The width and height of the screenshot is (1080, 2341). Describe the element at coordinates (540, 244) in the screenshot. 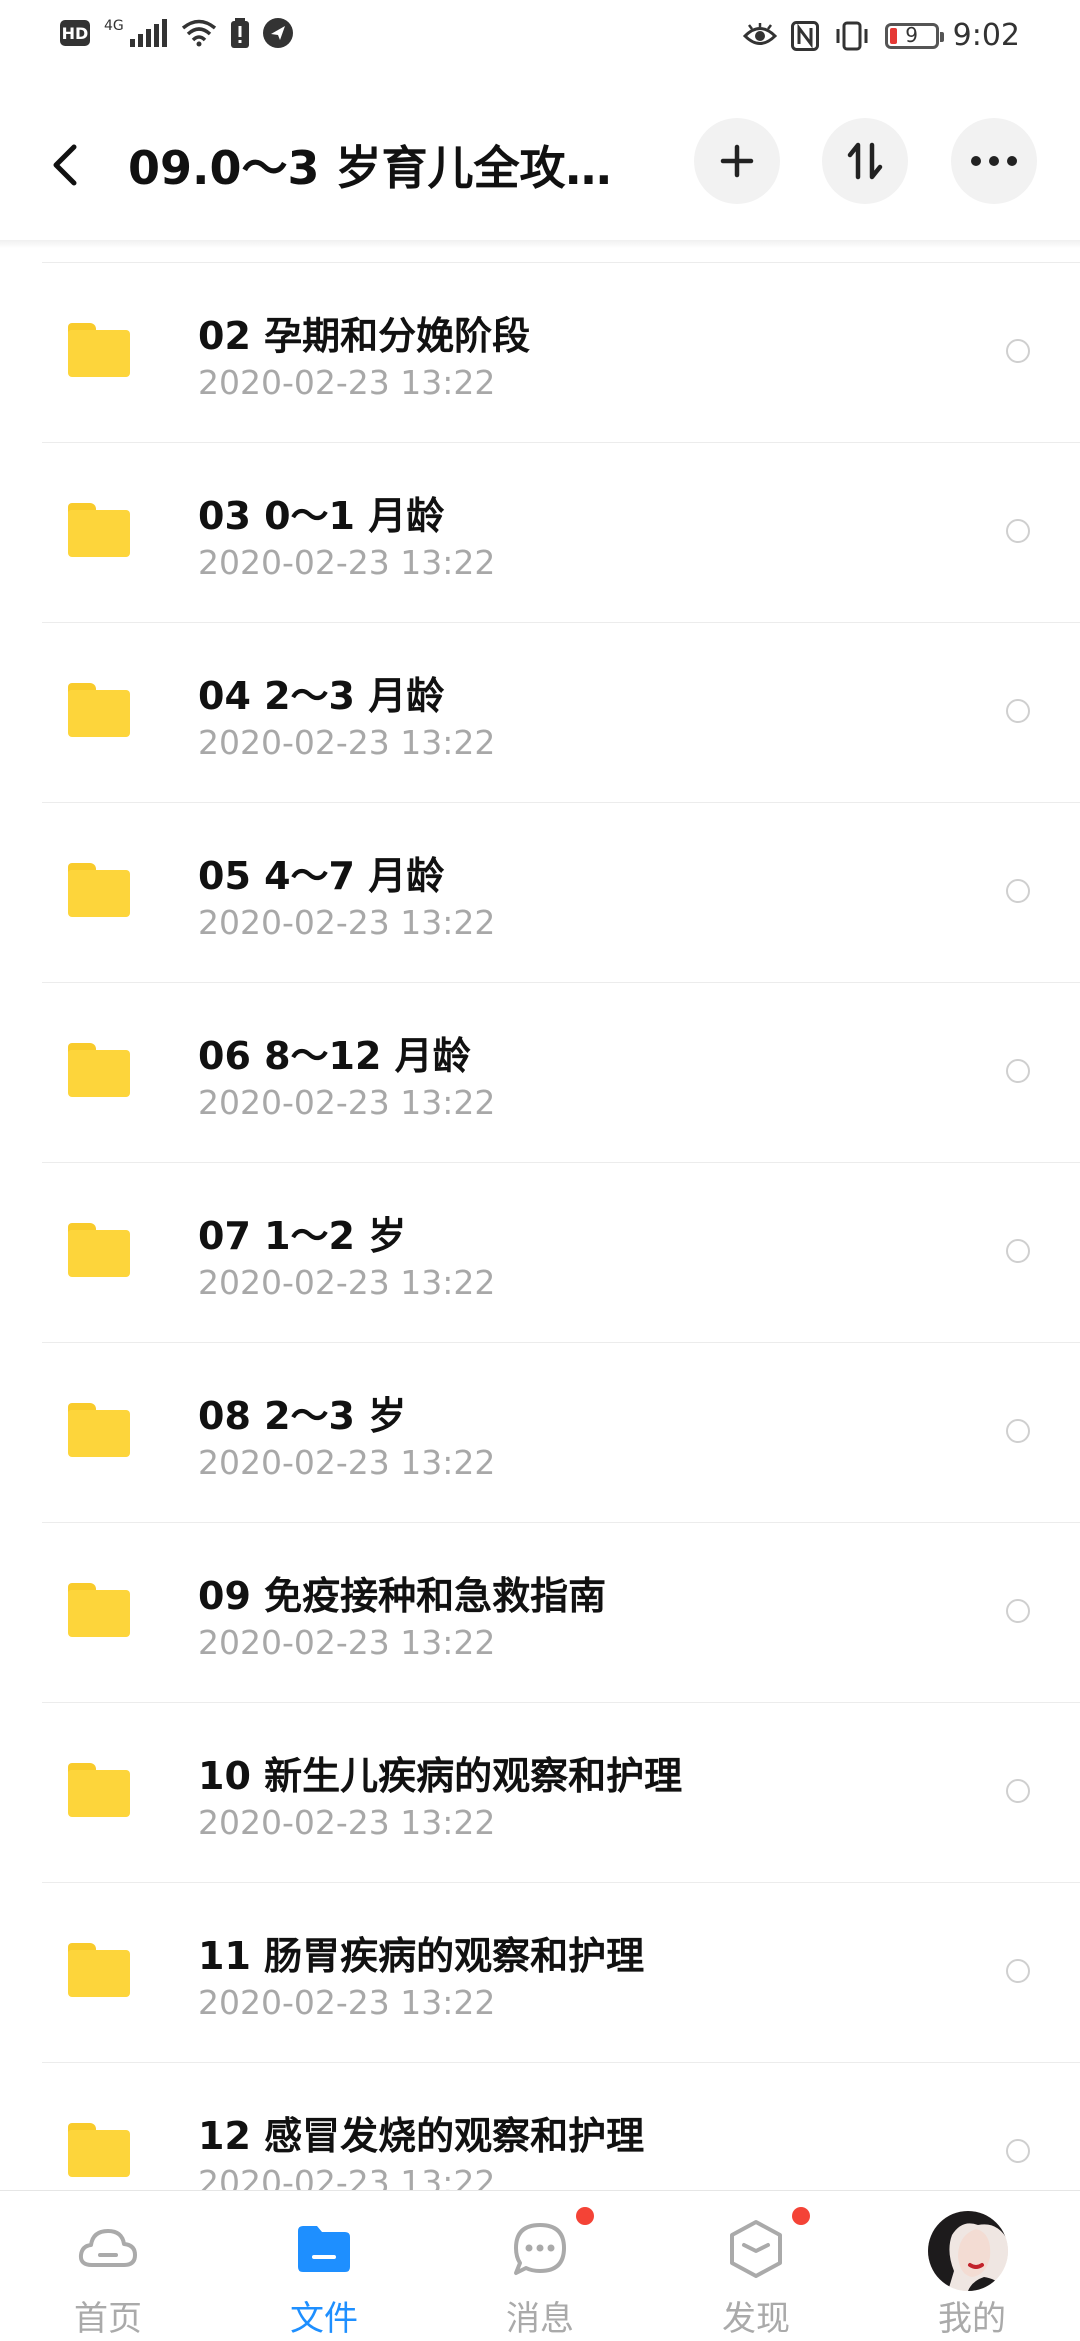

I see `header-divider` at that location.